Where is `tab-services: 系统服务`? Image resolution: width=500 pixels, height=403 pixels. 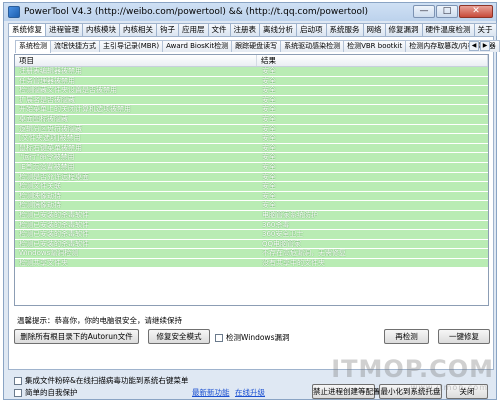
tab-services: 系统服务 is located at coordinates (344, 29).